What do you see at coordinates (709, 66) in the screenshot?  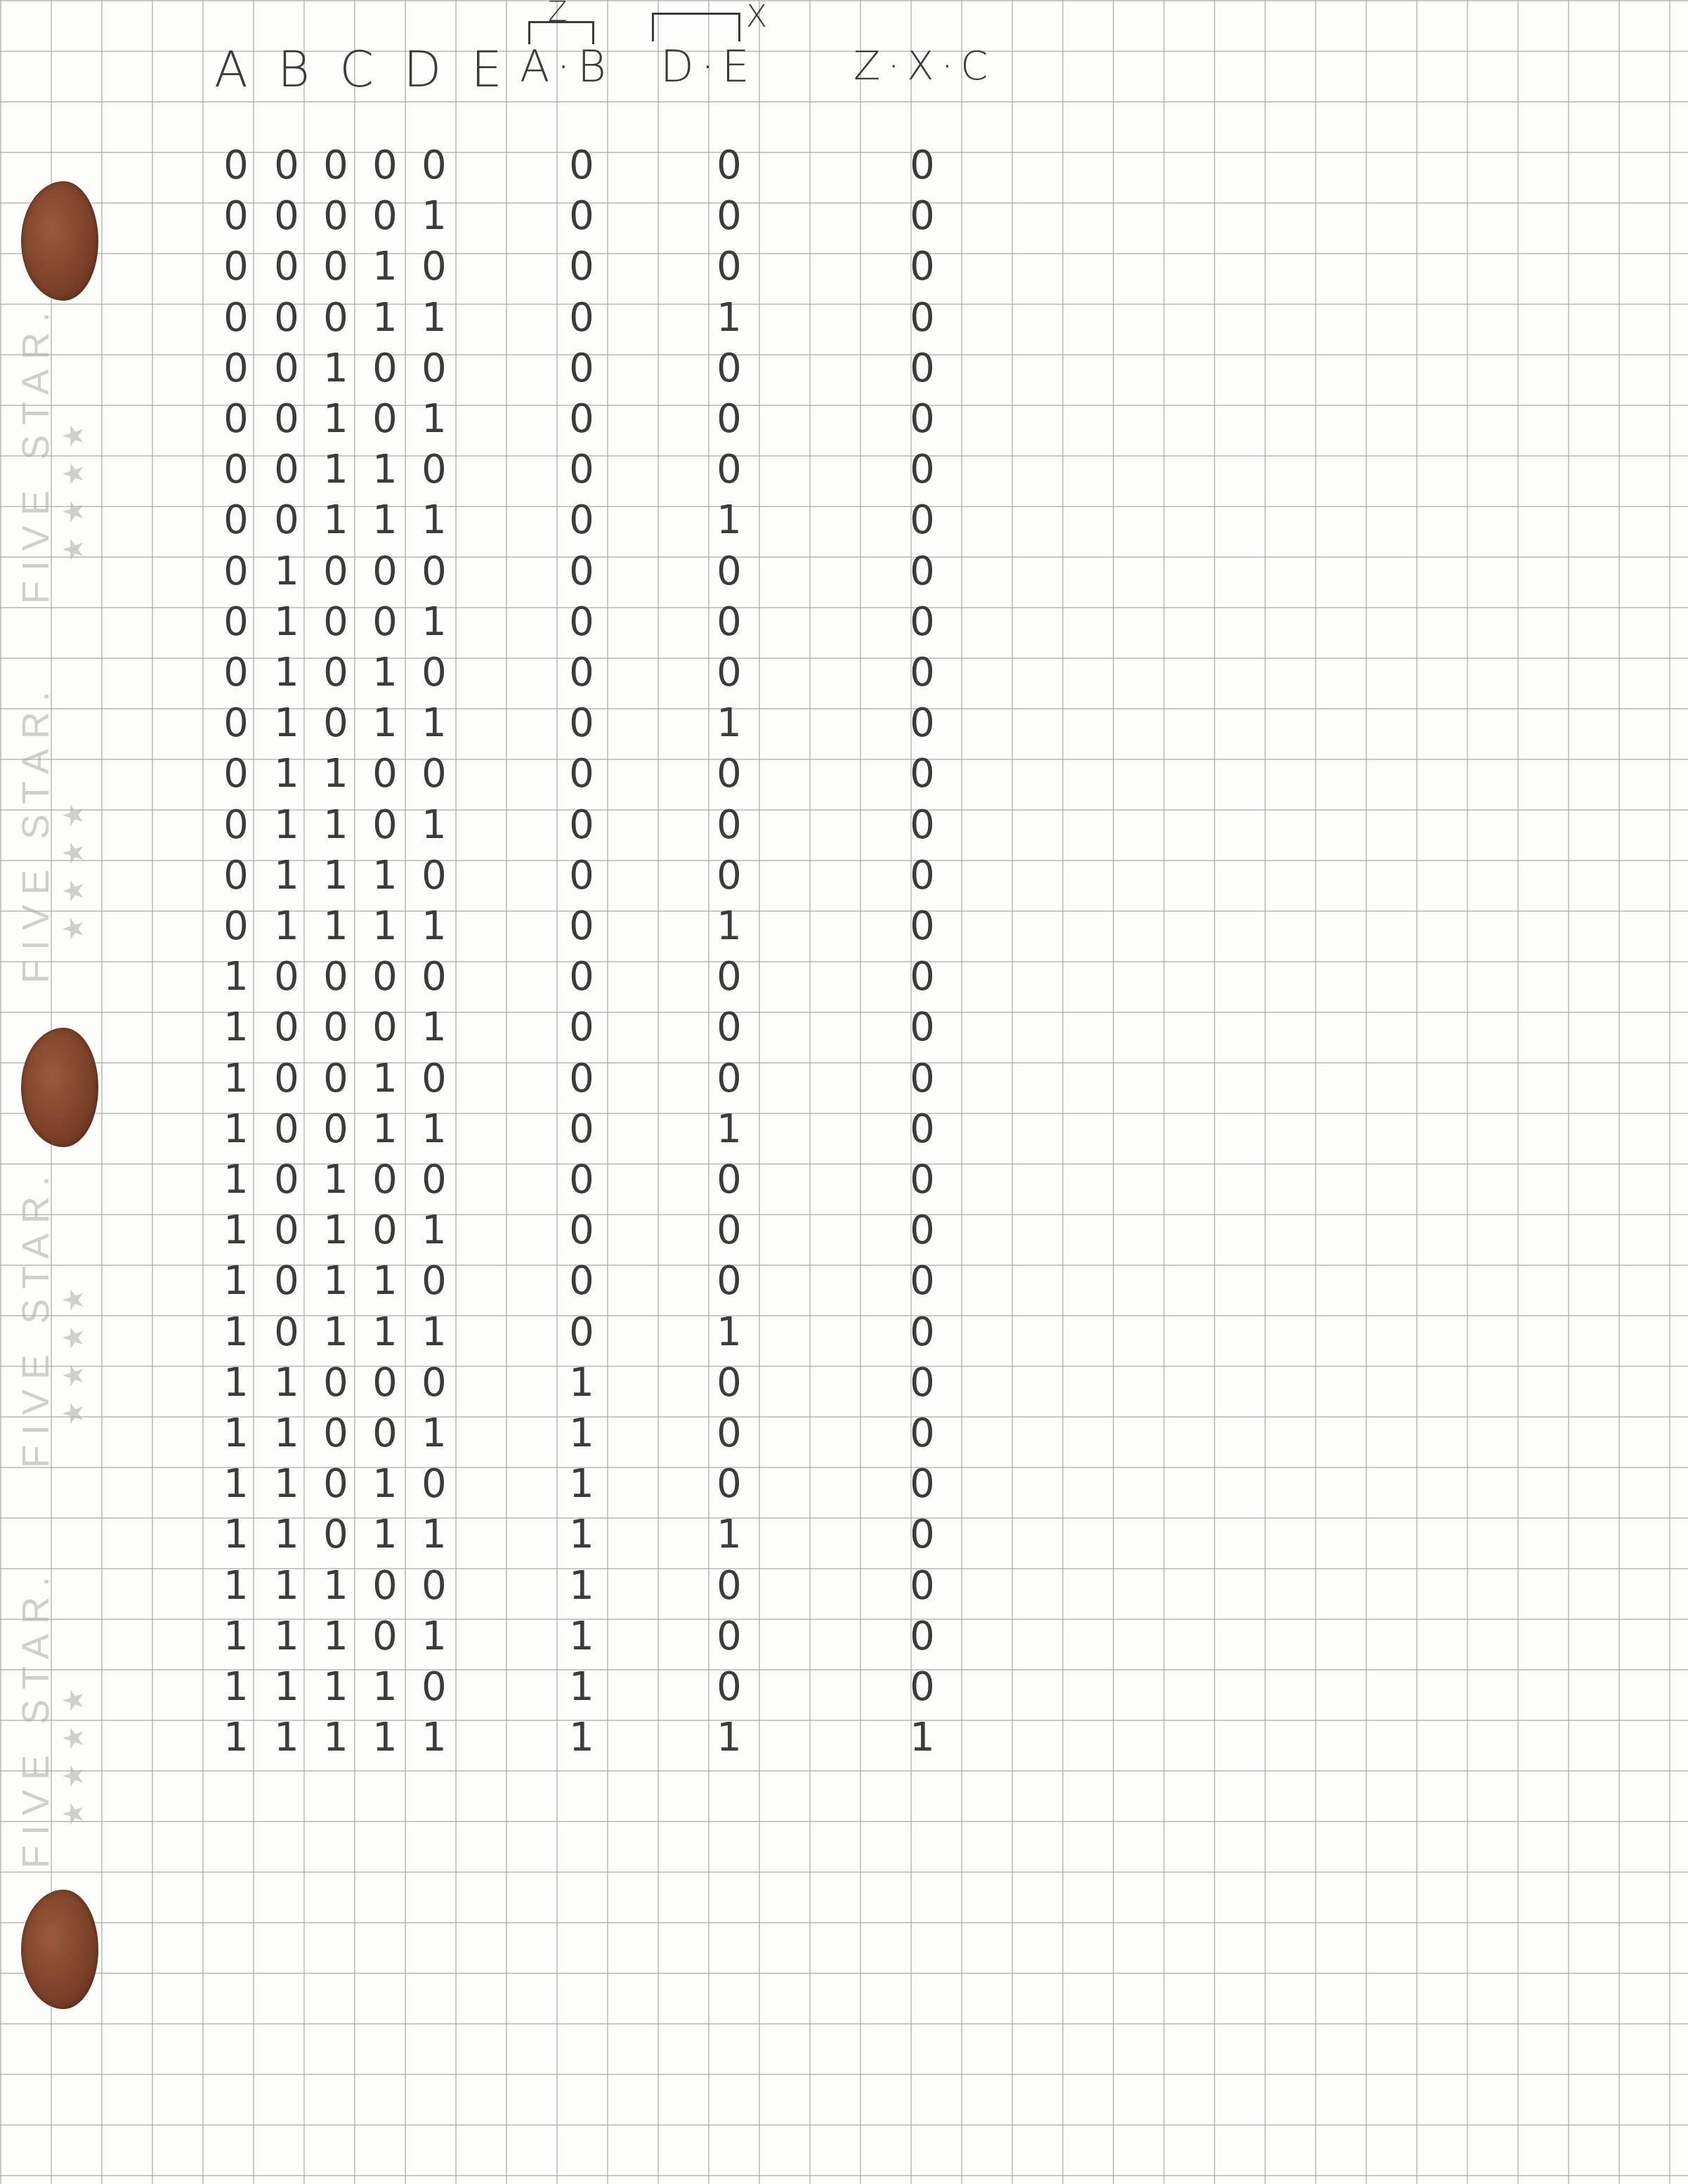 I see `header-de: D·E` at bounding box center [709, 66].